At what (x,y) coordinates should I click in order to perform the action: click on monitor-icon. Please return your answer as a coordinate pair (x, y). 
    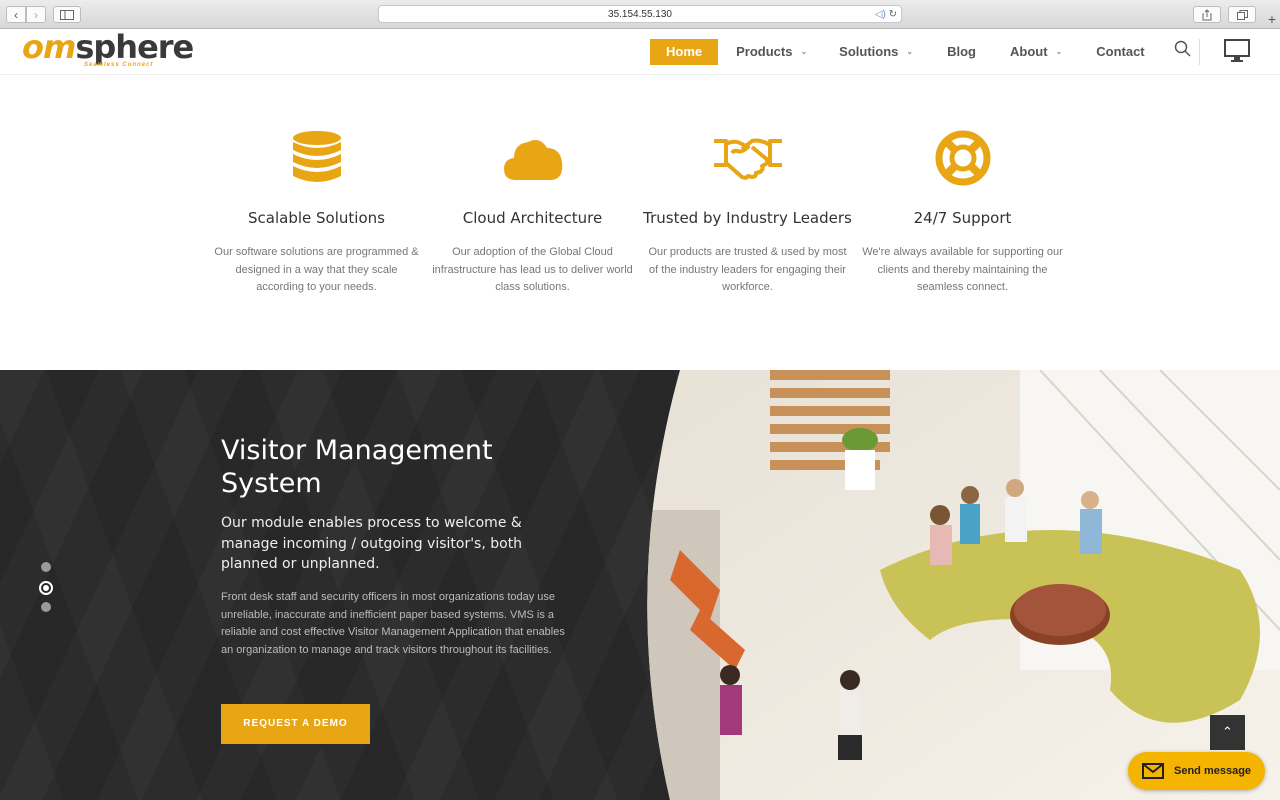
    Looking at the image, I should click on (1237, 51).